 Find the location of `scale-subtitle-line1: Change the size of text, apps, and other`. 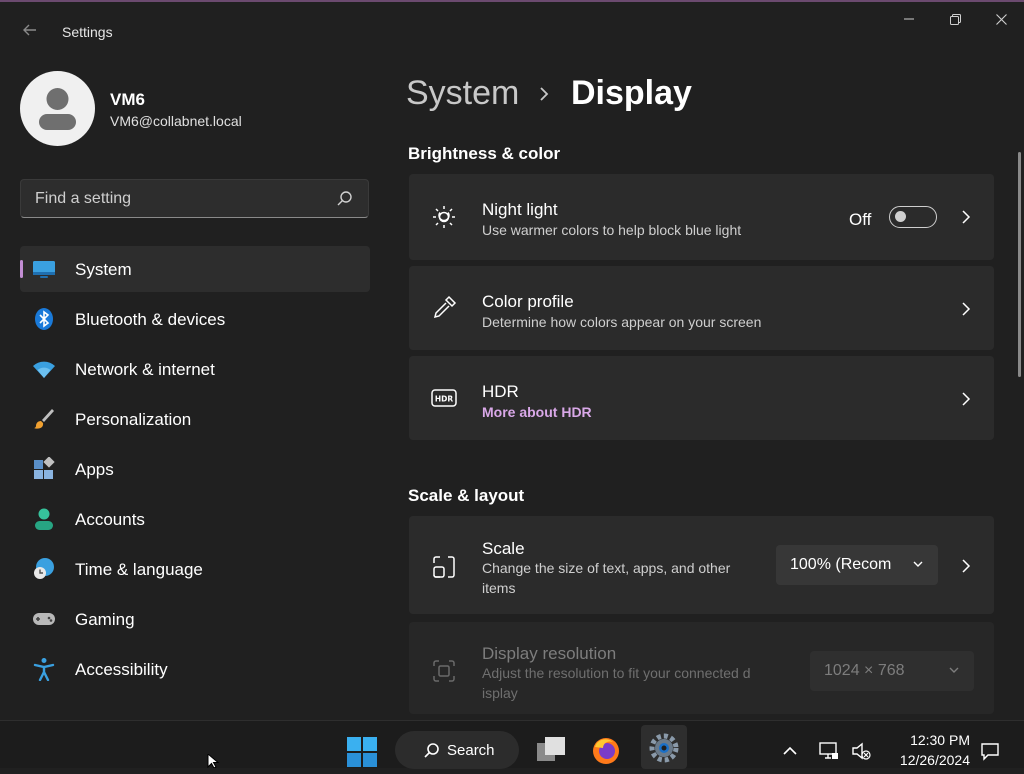

scale-subtitle-line1: Change the size of text, apps, and other is located at coordinates (606, 568).